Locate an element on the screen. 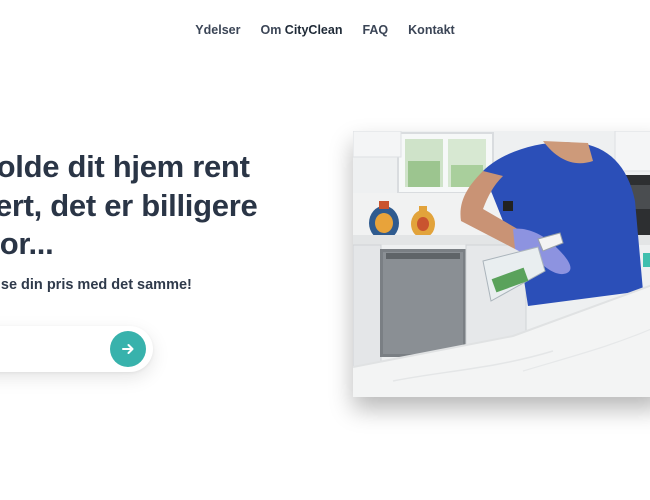  address-search-box is located at coordinates (76, 349).